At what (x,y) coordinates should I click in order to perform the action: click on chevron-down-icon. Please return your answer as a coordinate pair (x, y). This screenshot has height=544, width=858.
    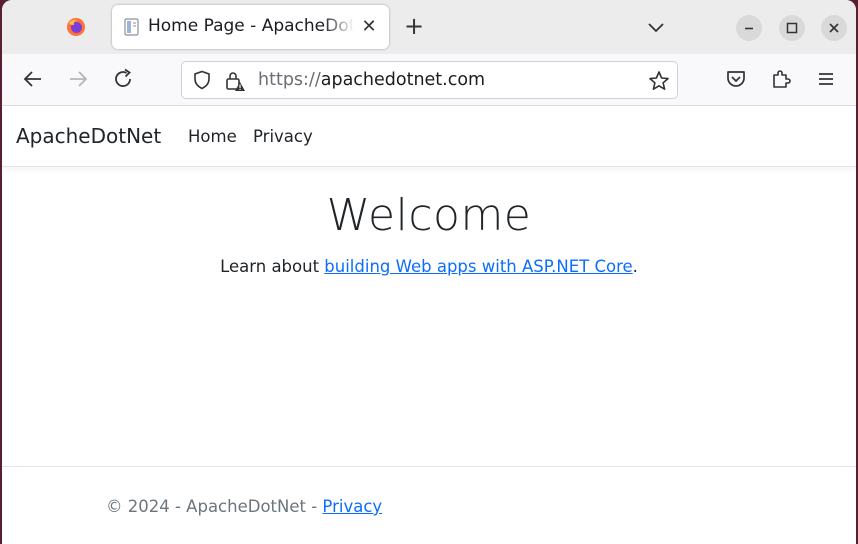
    Looking at the image, I should click on (656, 27).